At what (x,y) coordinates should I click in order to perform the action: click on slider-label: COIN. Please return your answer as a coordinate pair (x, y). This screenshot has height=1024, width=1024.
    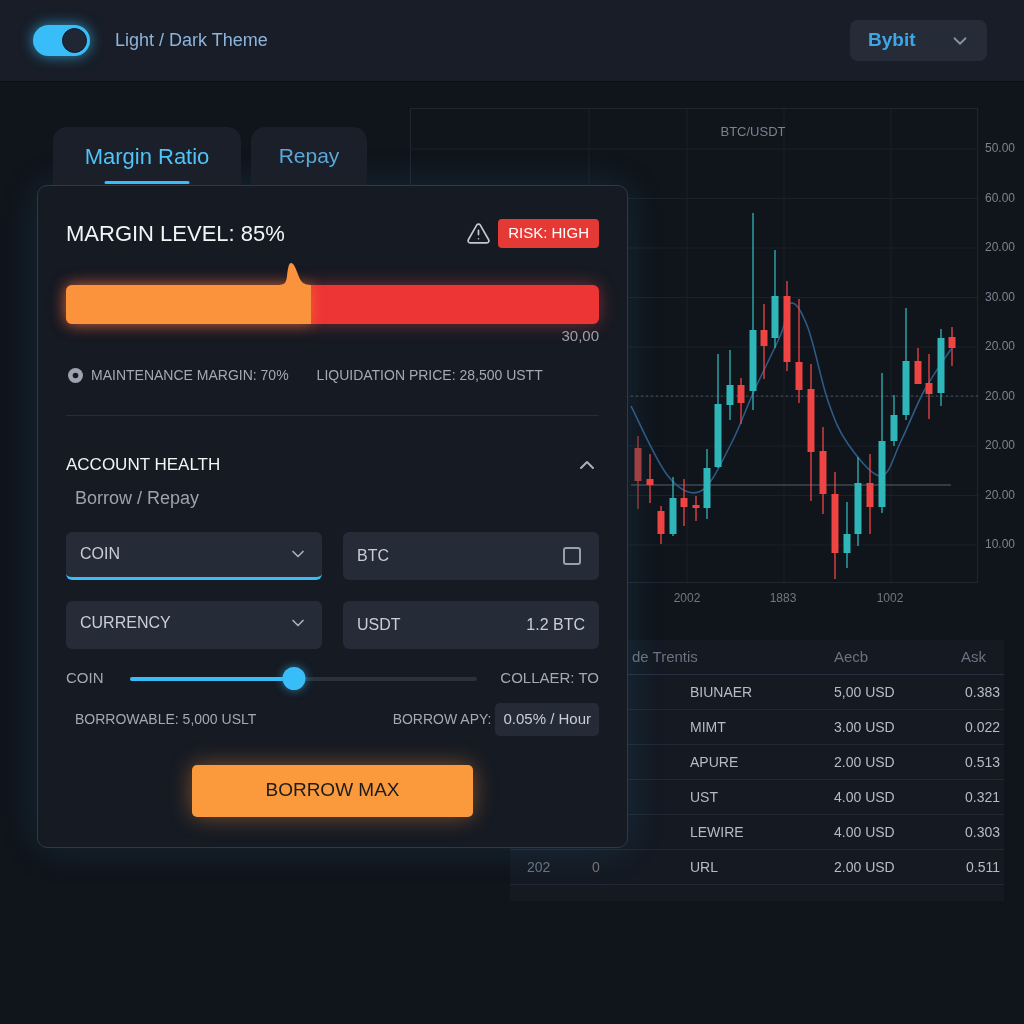
    Looking at the image, I should click on (85, 678).